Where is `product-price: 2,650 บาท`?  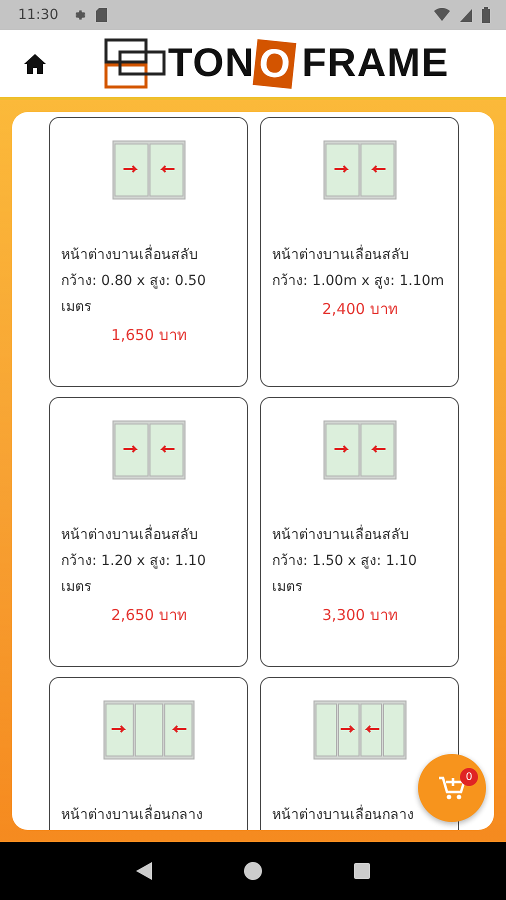 product-price: 2,650 บาท is located at coordinates (149, 615).